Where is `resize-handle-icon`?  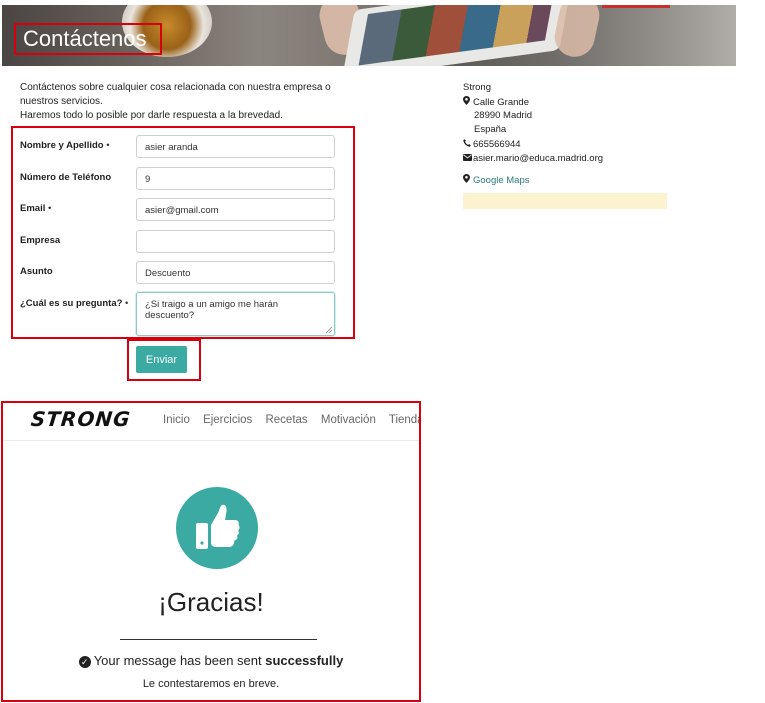
resize-handle-icon is located at coordinates (329, 330).